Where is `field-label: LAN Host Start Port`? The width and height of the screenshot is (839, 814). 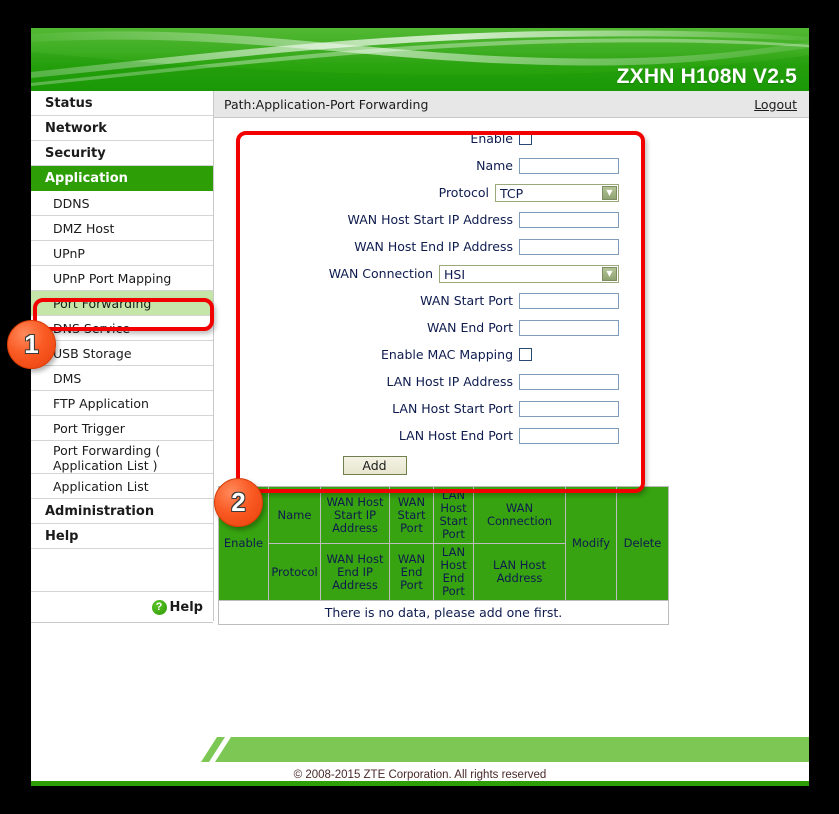 field-label: LAN Host Start Port is located at coordinates (452, 408).